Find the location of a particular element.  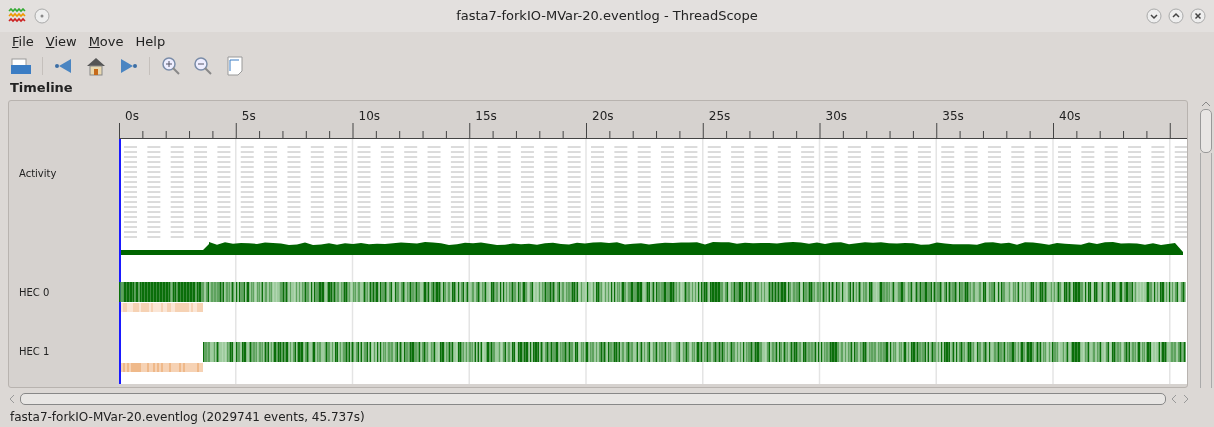

tick-label: 10s is located at coordinates (369, 116).